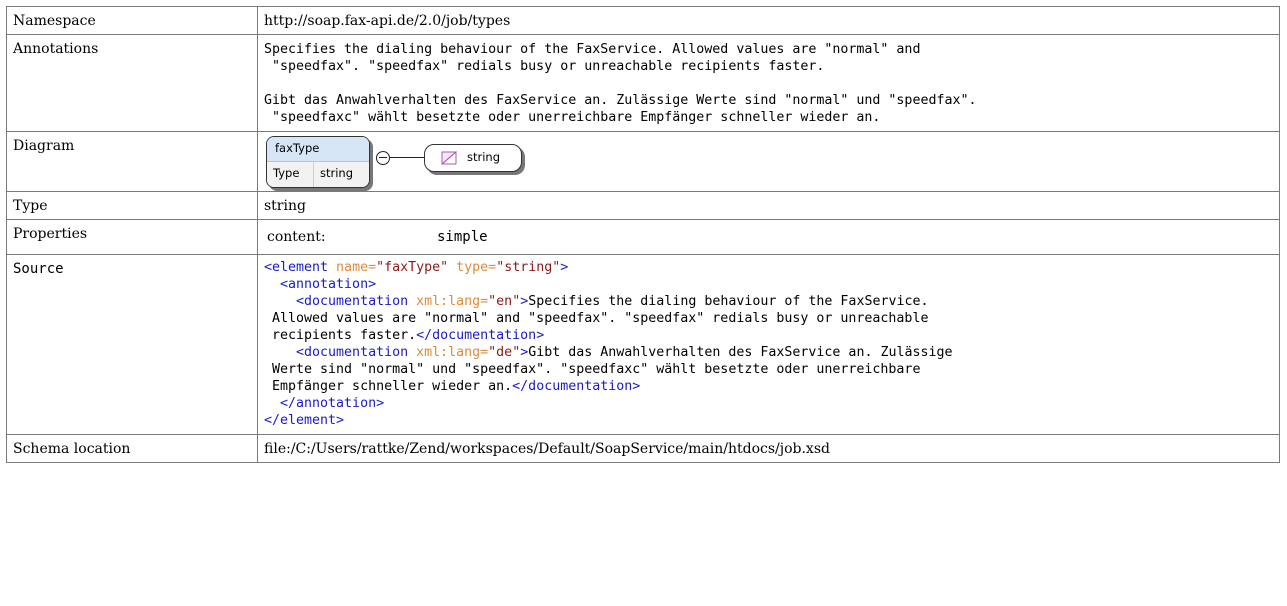 The height and width of the screenshot is (606, 1287). I want to click on property-value: simple, so click(462, 237).